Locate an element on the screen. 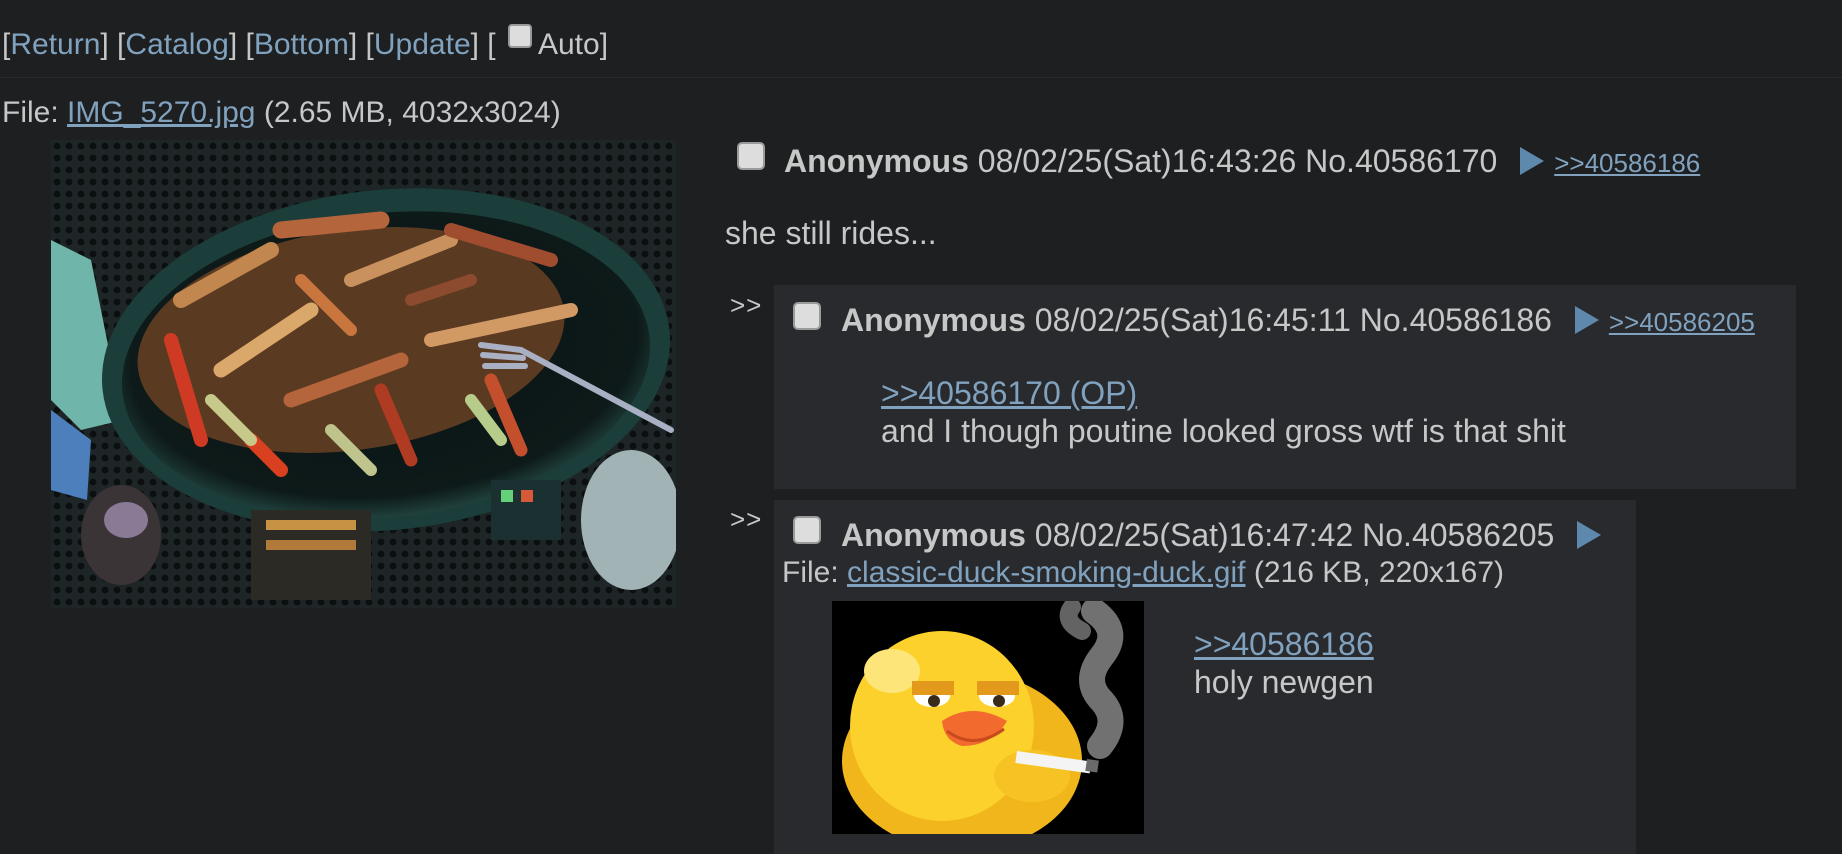  bracket: ] is located at coordinates (604, 44).